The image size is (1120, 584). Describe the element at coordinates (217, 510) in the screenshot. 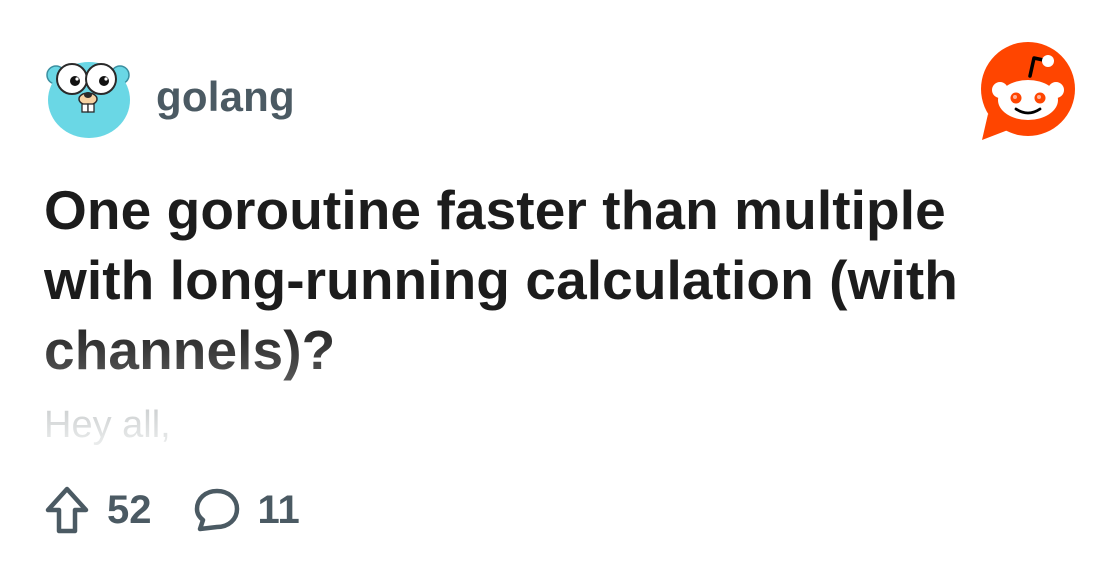

I see `comment-bubble-icon` at that location.